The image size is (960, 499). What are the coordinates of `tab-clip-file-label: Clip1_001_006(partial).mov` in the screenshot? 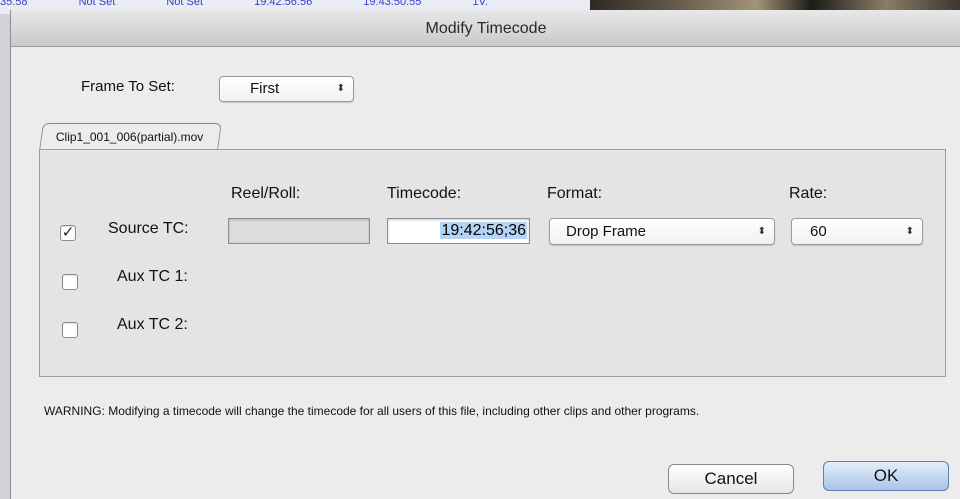 It's located at (129, 137).